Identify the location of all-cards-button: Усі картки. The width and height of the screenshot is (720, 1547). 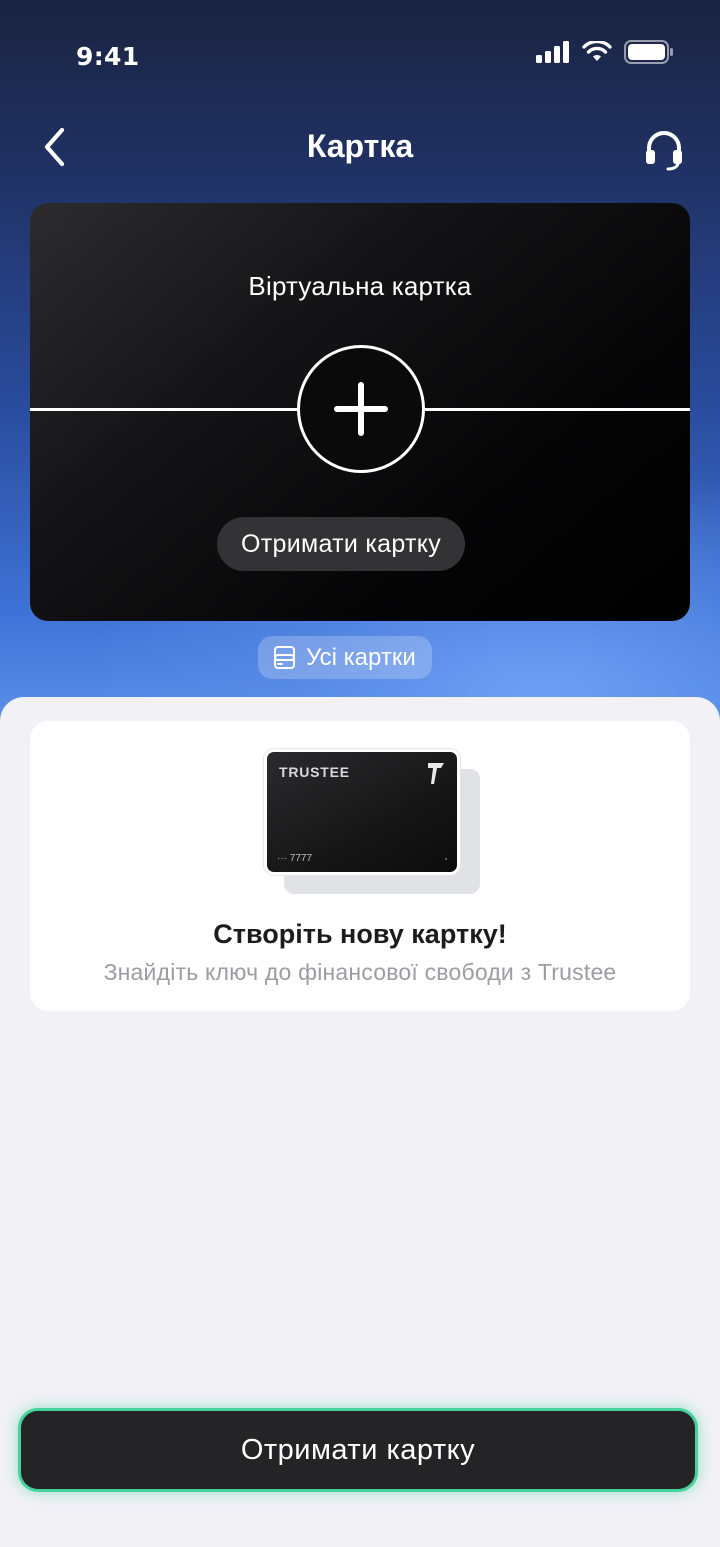
(345, 657).